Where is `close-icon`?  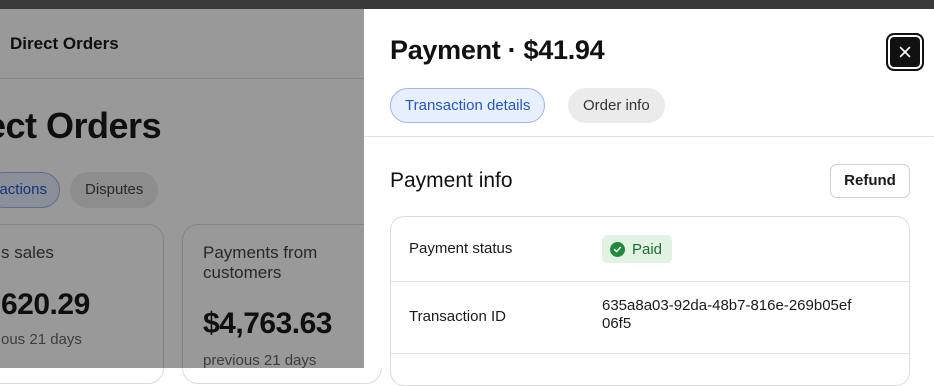 close-icon is located at coordinates (905, 52).